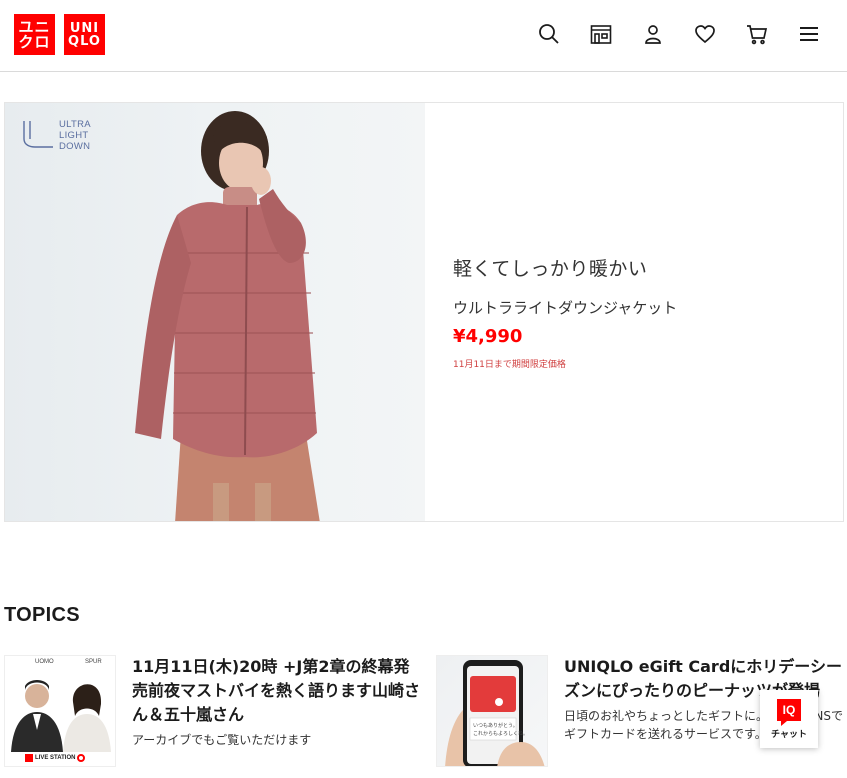 The image size is (847, 778). What do you see at coordinates (789, 734) in the screenshot?
I see `chat-label: チャット` at bounding box center [789, 734].